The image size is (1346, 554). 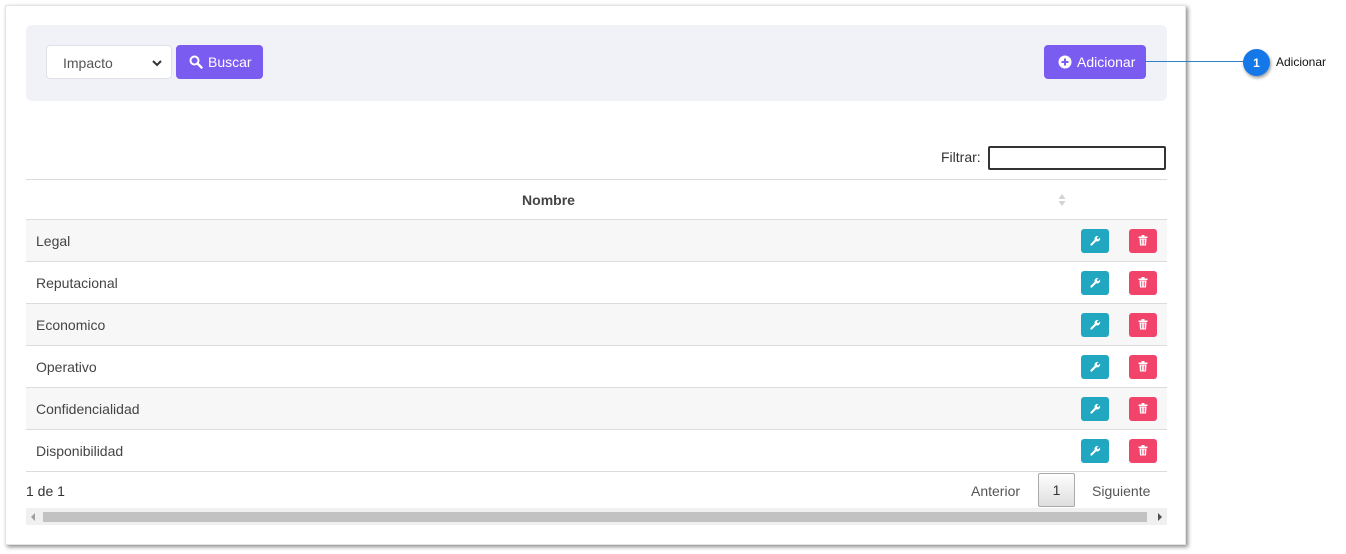 What do you see at coordinates (596, 63) in the screenshot?
I see `toolbar: Impacto Buscar Adicionar` at bounding box center [596, 63].